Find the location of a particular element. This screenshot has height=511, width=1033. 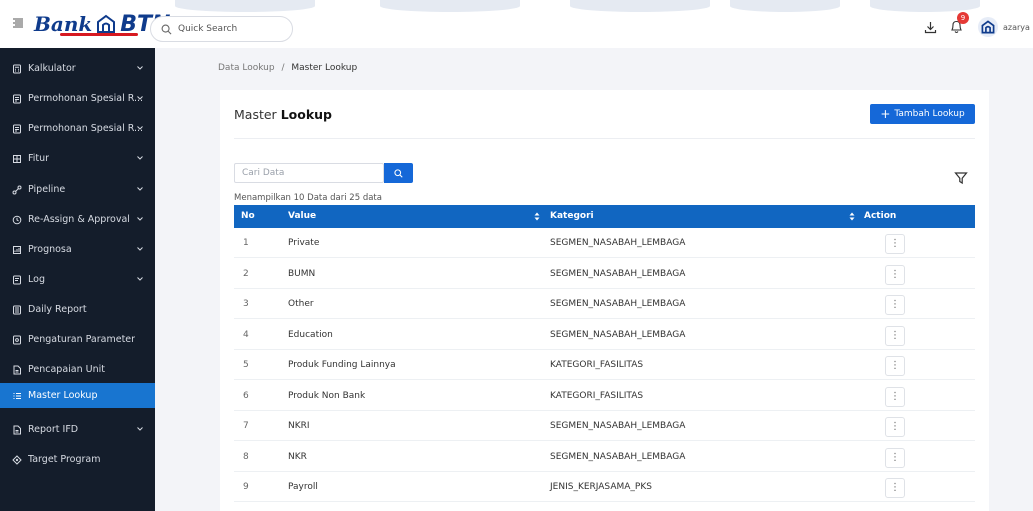

sidebar-item-label: Re-Assign & Approval is located at coordinates (79, 219).